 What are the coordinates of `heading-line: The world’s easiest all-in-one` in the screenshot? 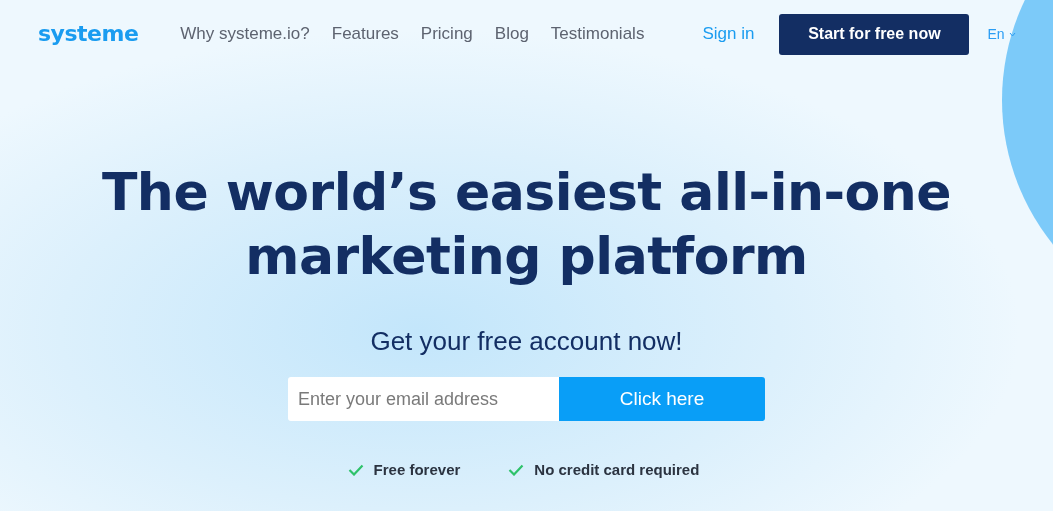 It's located at (526, 192).